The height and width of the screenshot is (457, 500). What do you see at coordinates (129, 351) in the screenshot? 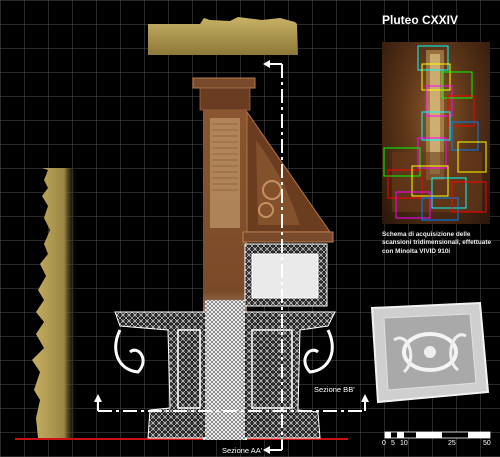
I see `left-volute` at bounding box center [129, 351].